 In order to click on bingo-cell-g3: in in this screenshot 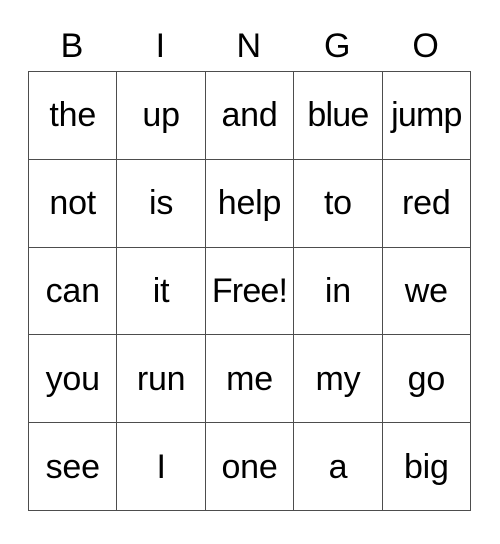, I will do `click(338, 291)`.